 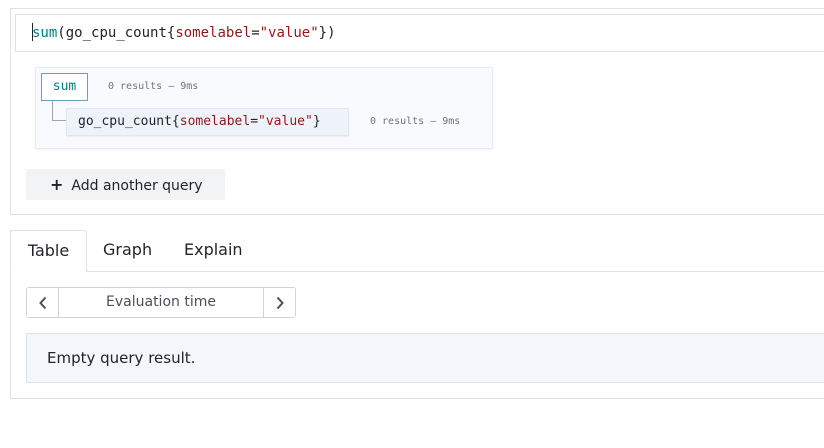 What do you see at coordinates (415, 121) in the screenshot?
I see `tree-node-selector-result: 0 results – 9ms` at bounding box center [415, 121].